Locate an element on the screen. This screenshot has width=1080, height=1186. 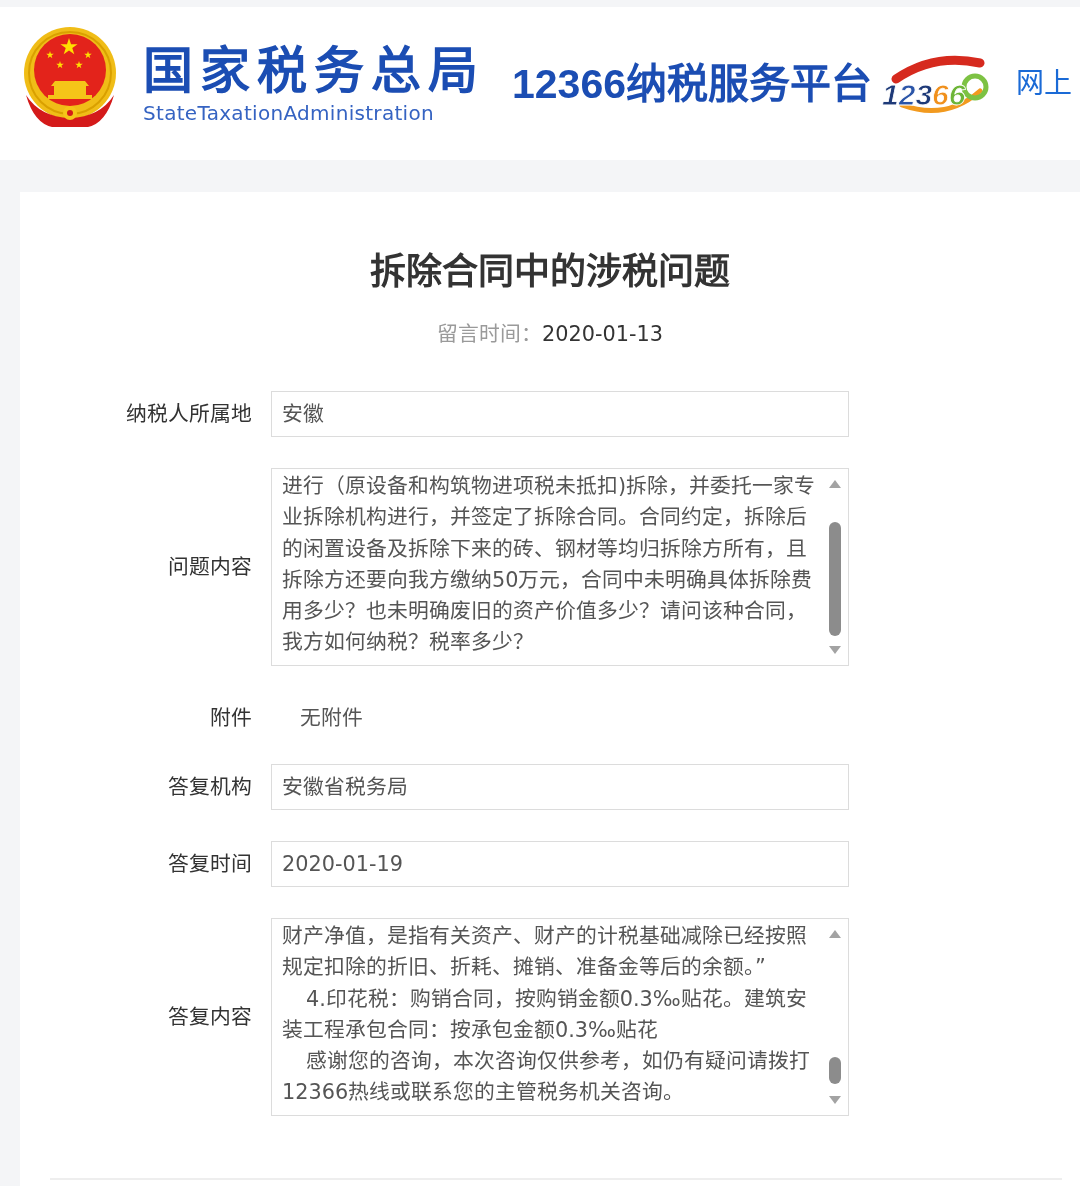
field-label: 附件 is located at coordinates (231, 718).